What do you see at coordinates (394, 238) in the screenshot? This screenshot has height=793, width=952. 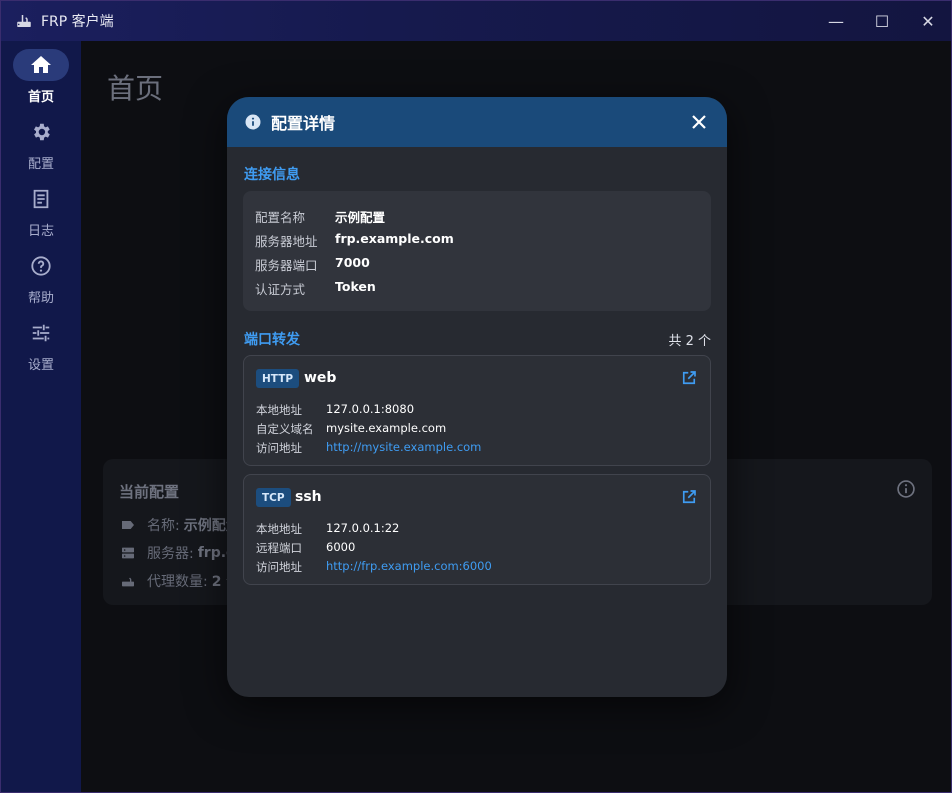 I see `connection-value: frp.example.com` at bounding box center [394, 238].